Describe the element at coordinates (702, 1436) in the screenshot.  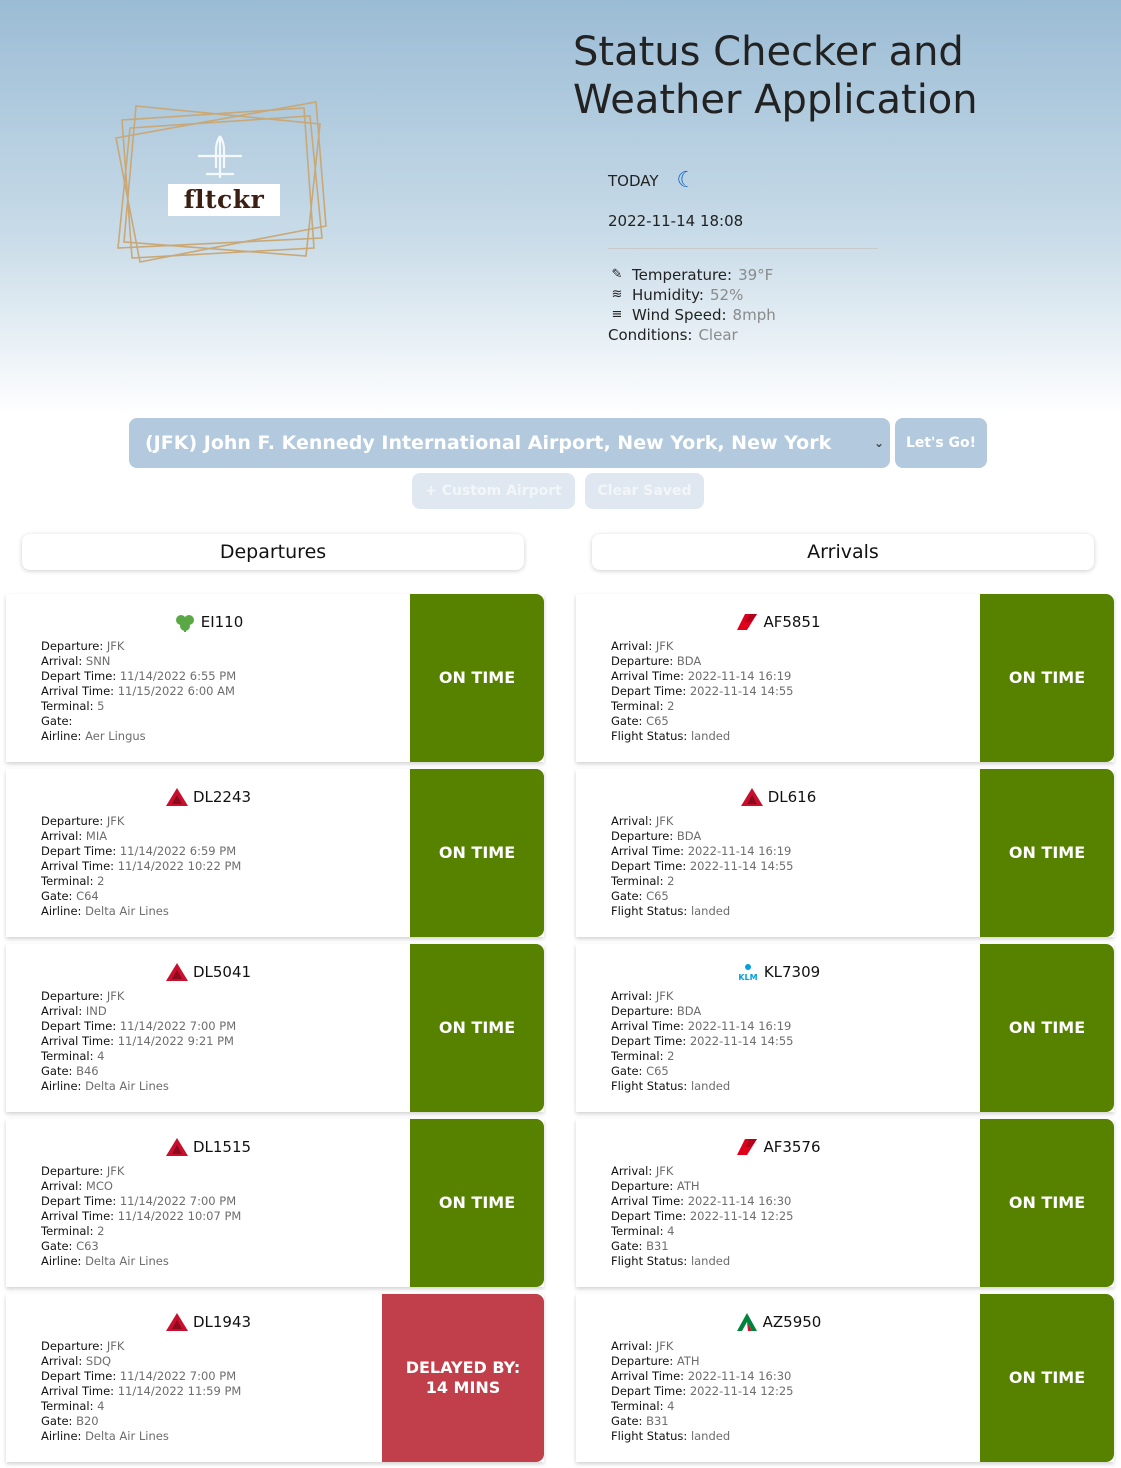
I see `flight-status: Flight Status: landed` at that location.